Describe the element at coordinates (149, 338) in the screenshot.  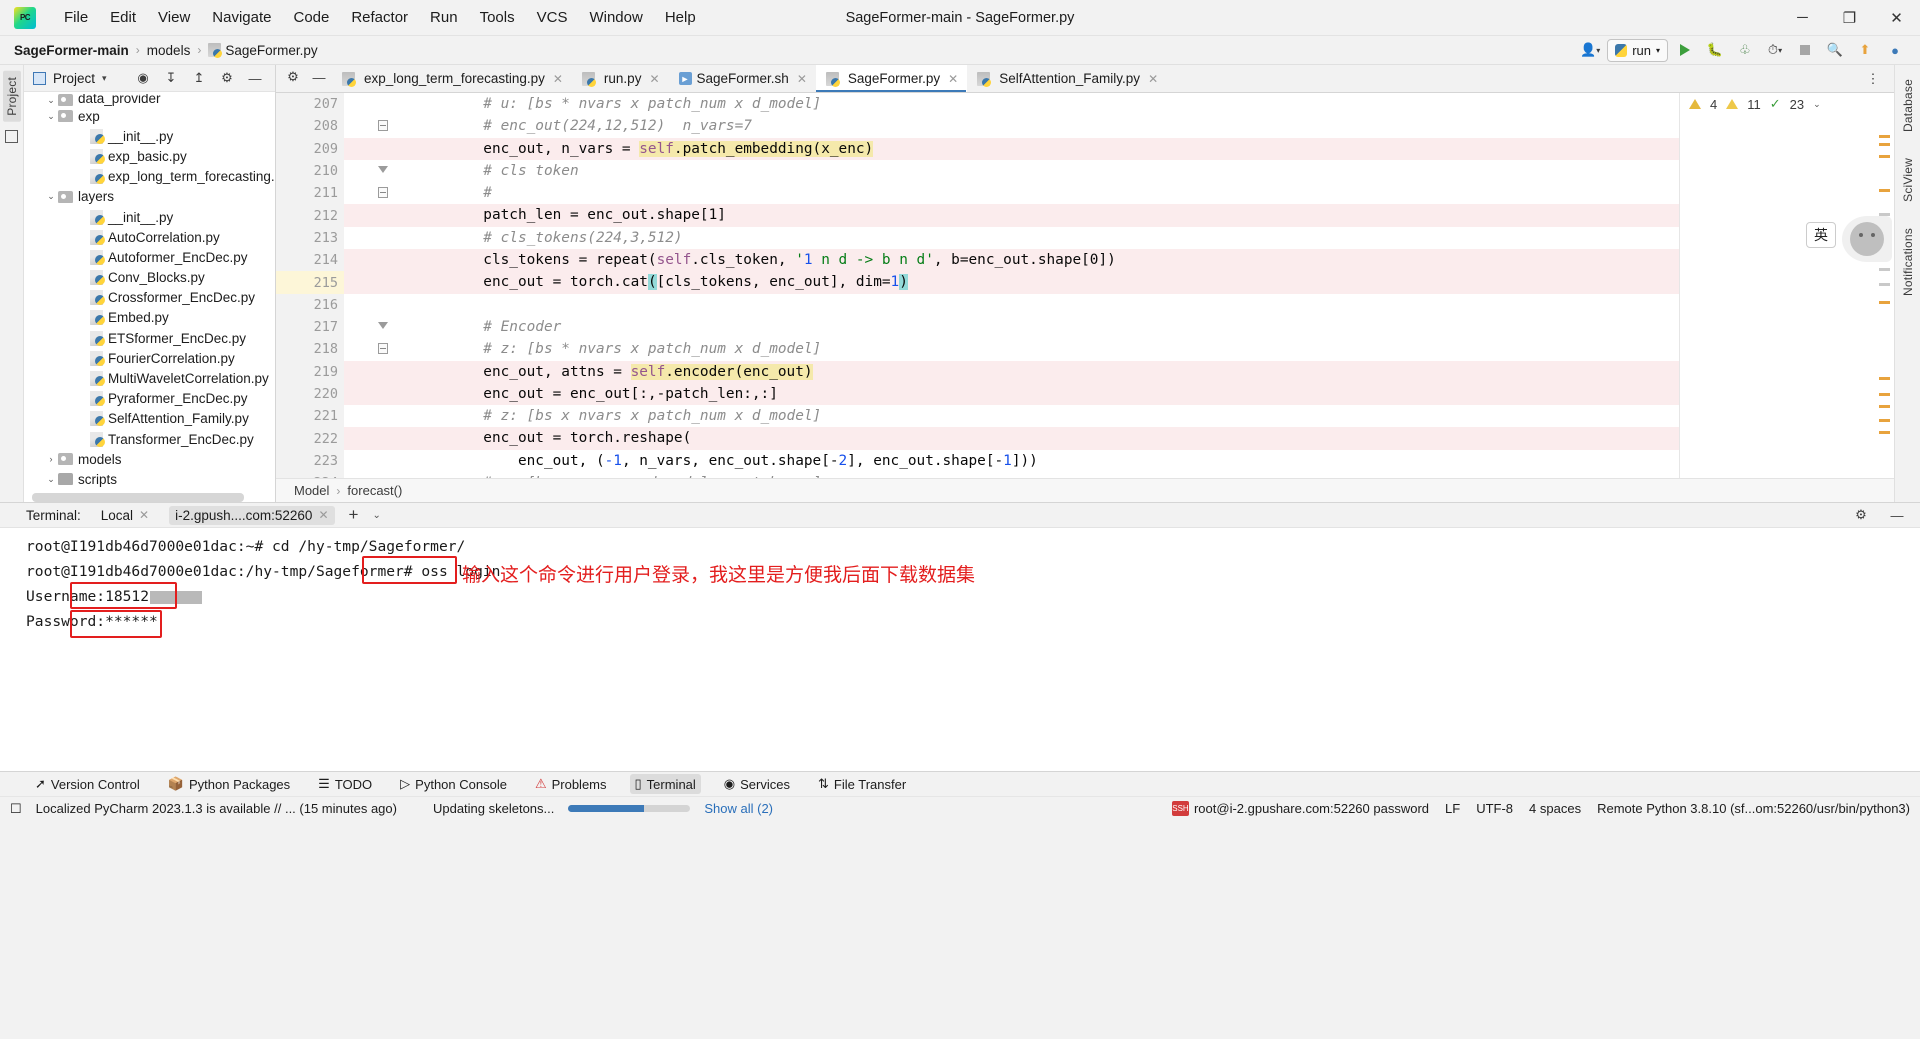
I see `tree-item-etsformer-encdec-py: ETSformer_EncDec.py` at that location.